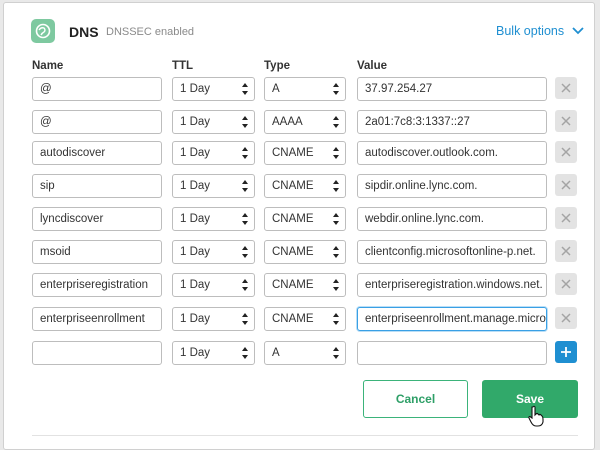  What do you see at coordinates (536, 416) in the screenshot?
I see `hand-cursor-icon` at bounding box center [536, 416].